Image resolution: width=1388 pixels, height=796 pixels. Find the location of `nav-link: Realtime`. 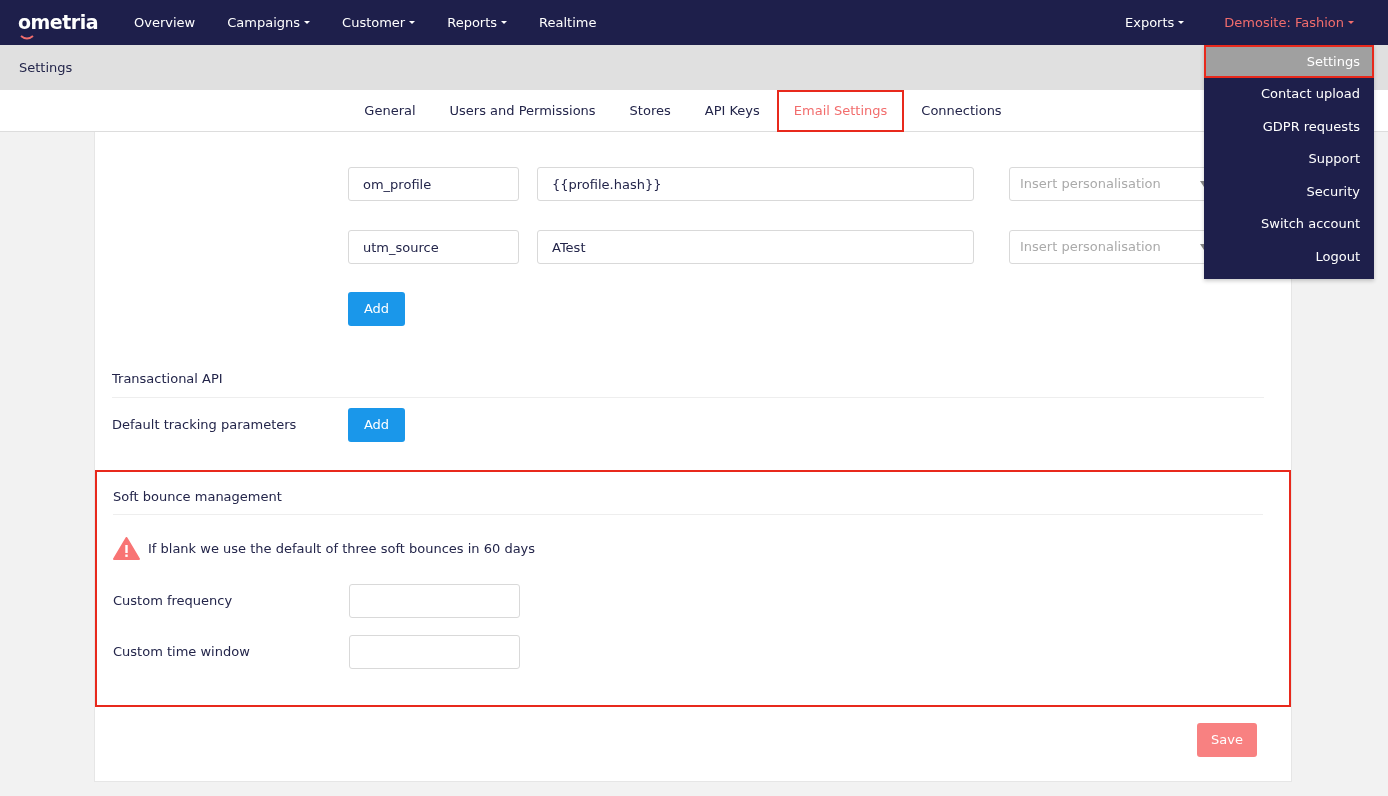

nav-link: Realtime is located at coordinates (568, 22).